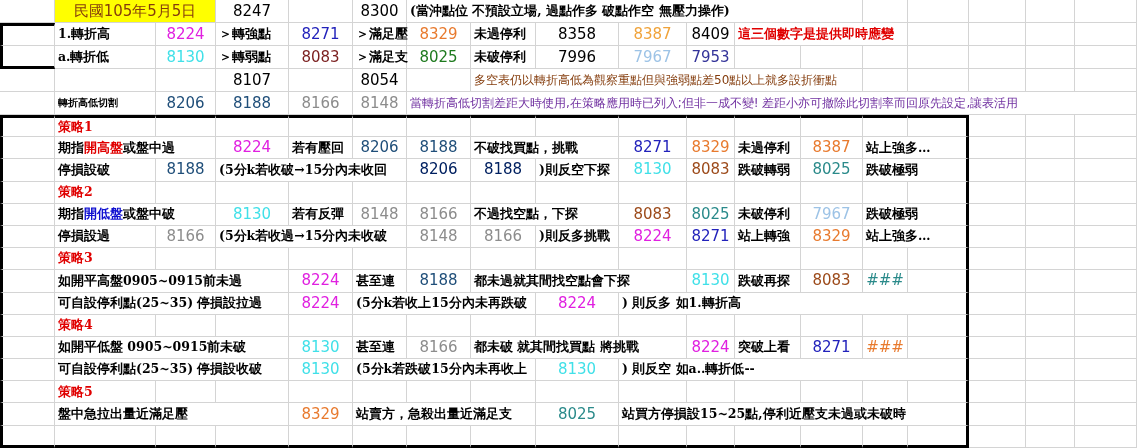  What do you see at coordinates (545, 148) in the screenshot?
I see `table-cell: 不破找買點，挑戰` at bounding box center [545, 148].